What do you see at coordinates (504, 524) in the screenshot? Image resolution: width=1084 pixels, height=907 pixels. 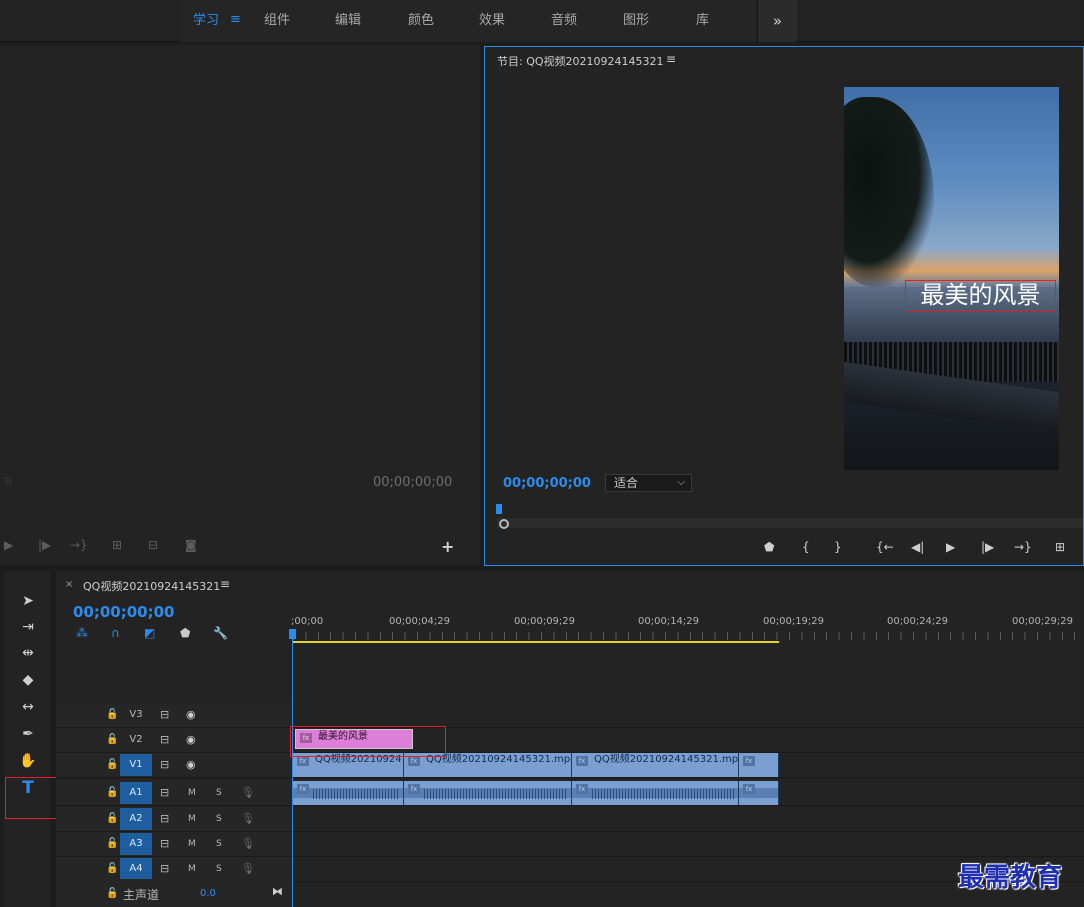 I see `zoom-knob` at bounding box center [504, 524].